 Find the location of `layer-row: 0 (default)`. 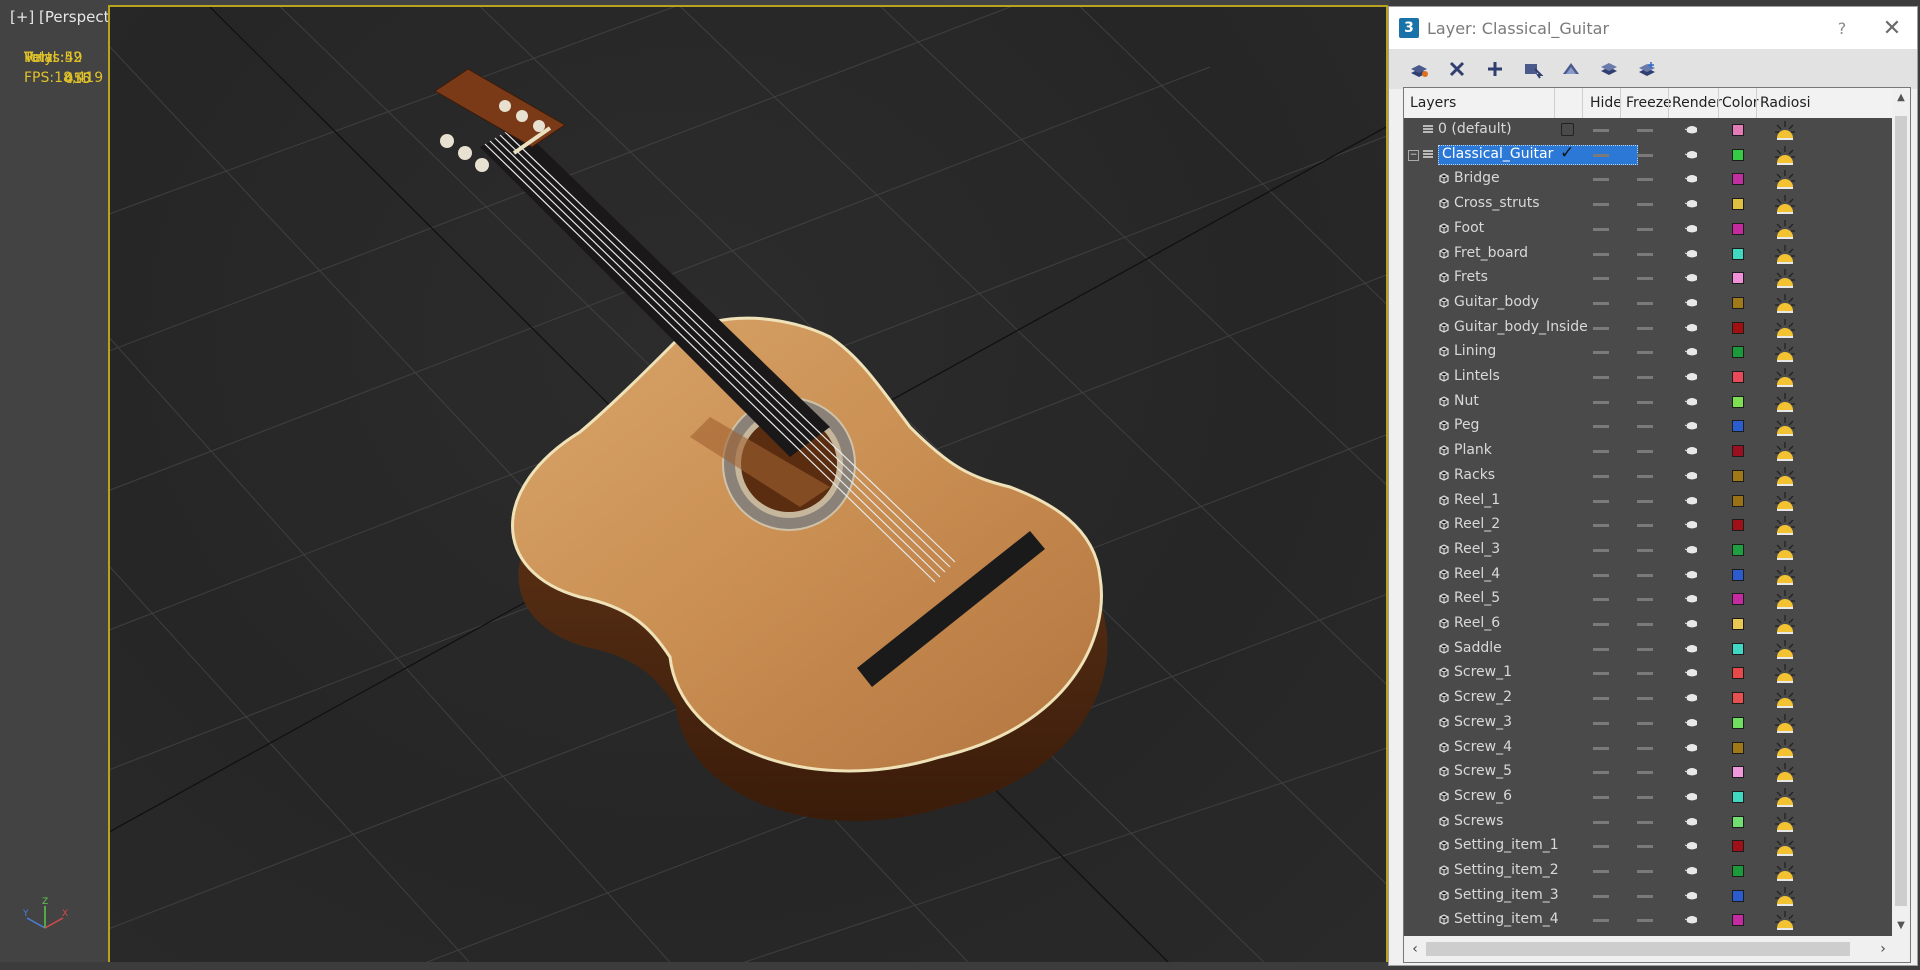

layer-row: 0 (default) is located at coordinates (1657, 130).